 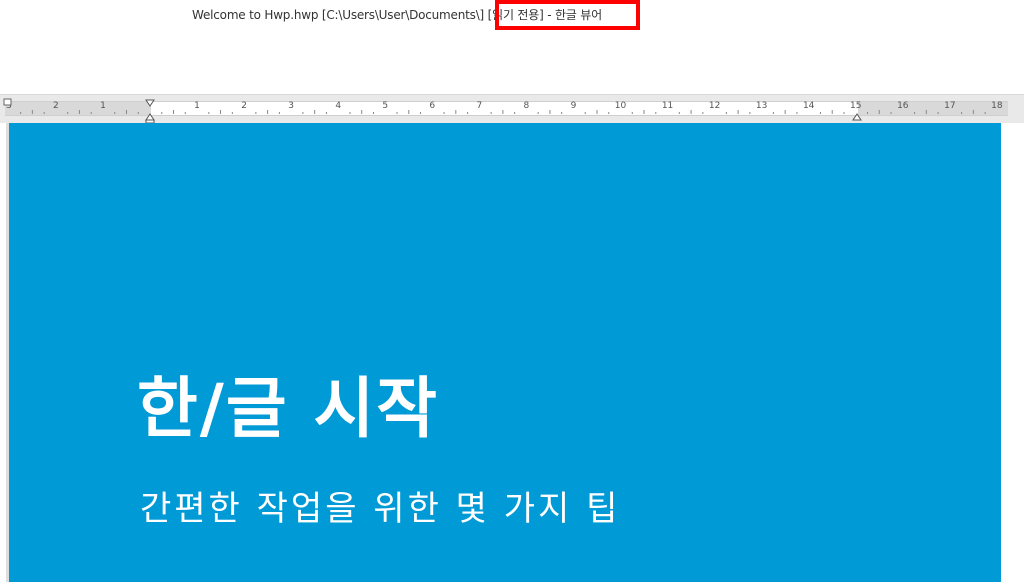 What do you see at coordinates (380, 509) in the screenshot?
I see `cover-subtitle: 간편한 작업을 위한 몇 가지 팁` at bounding box center [380, 509].